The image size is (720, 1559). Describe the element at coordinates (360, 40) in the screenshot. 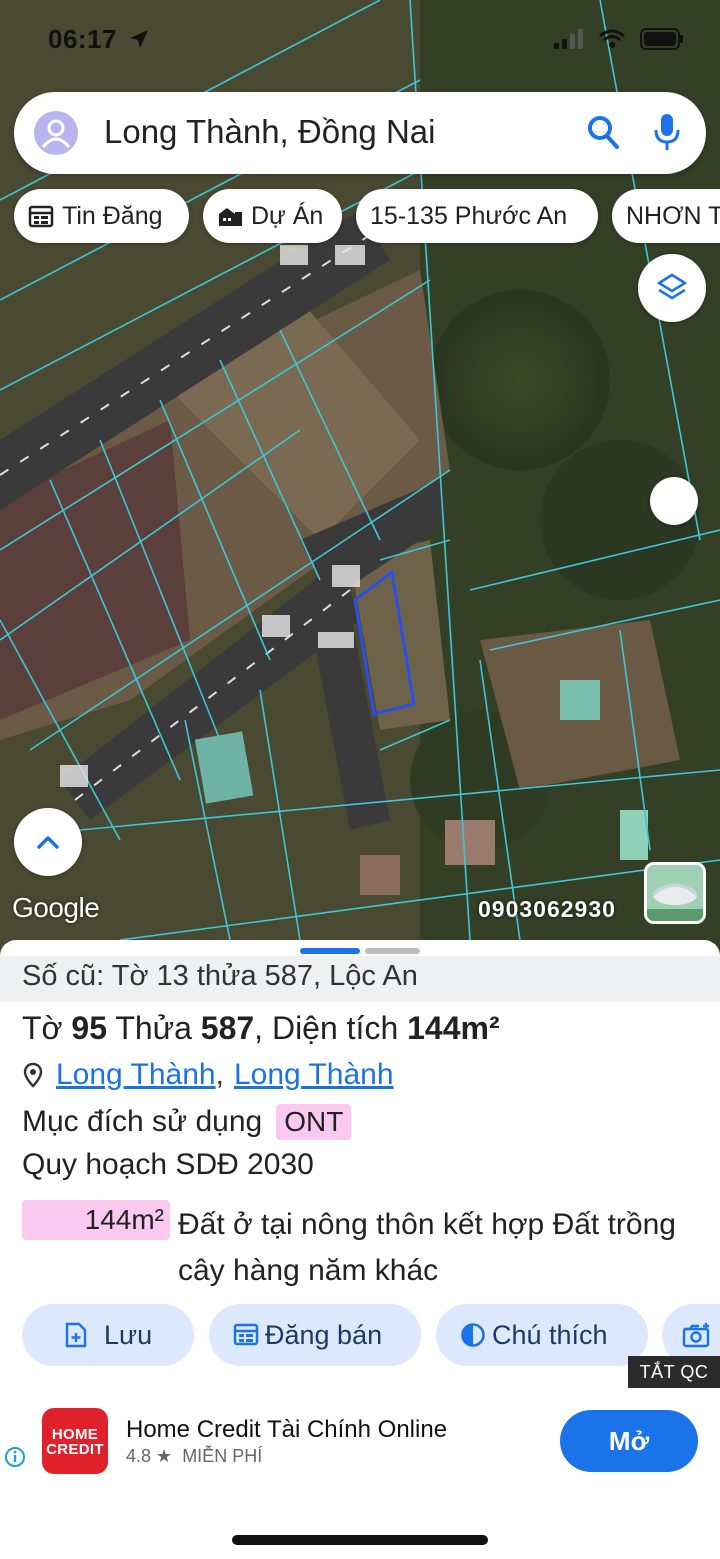

I see `status-bar: 06:17` at that location.